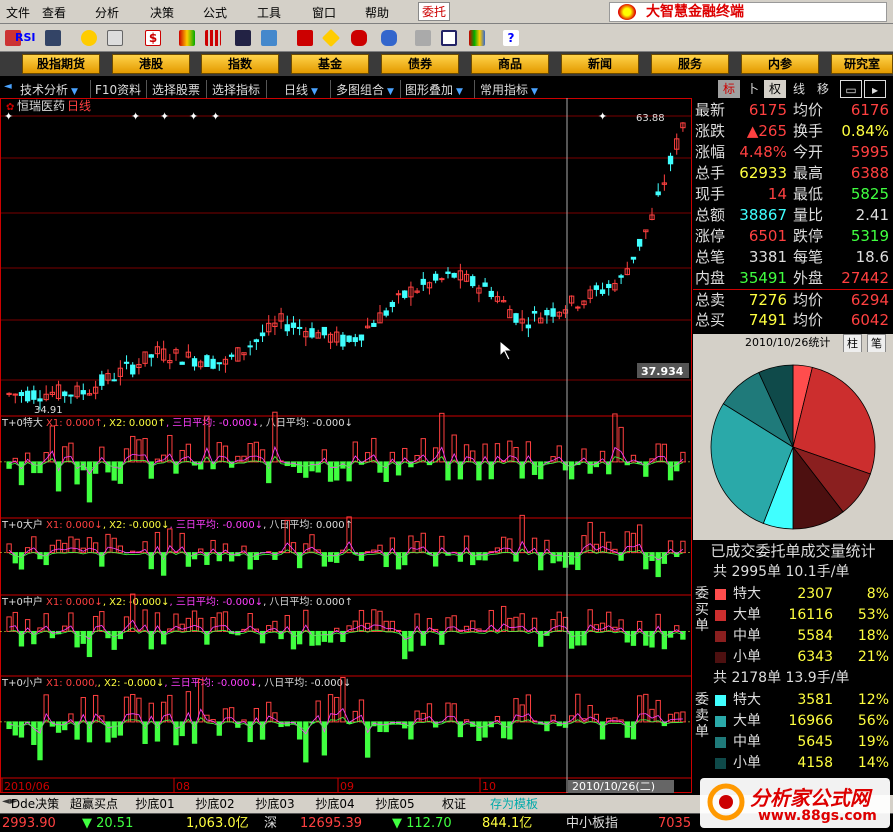 The width and height of the screenshot is (893, 832). What do you see at coordinates (162, 12) in the screenshot?
I see `menu-decision: 决策` at bounding box center [162, 12].